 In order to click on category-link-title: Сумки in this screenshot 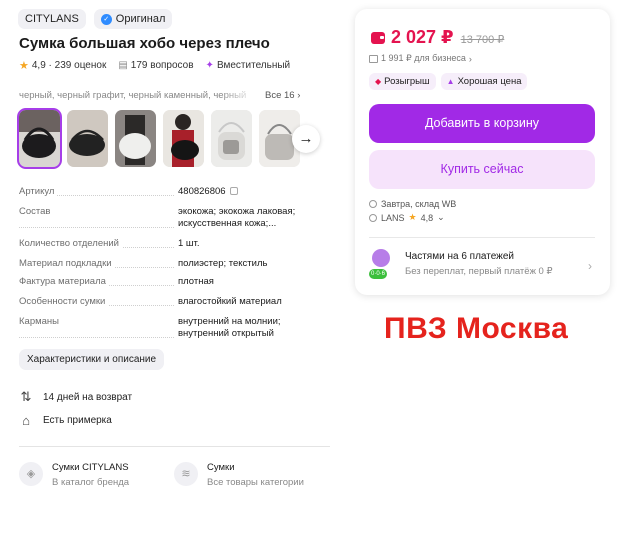, I will do `click(221, 467)`.